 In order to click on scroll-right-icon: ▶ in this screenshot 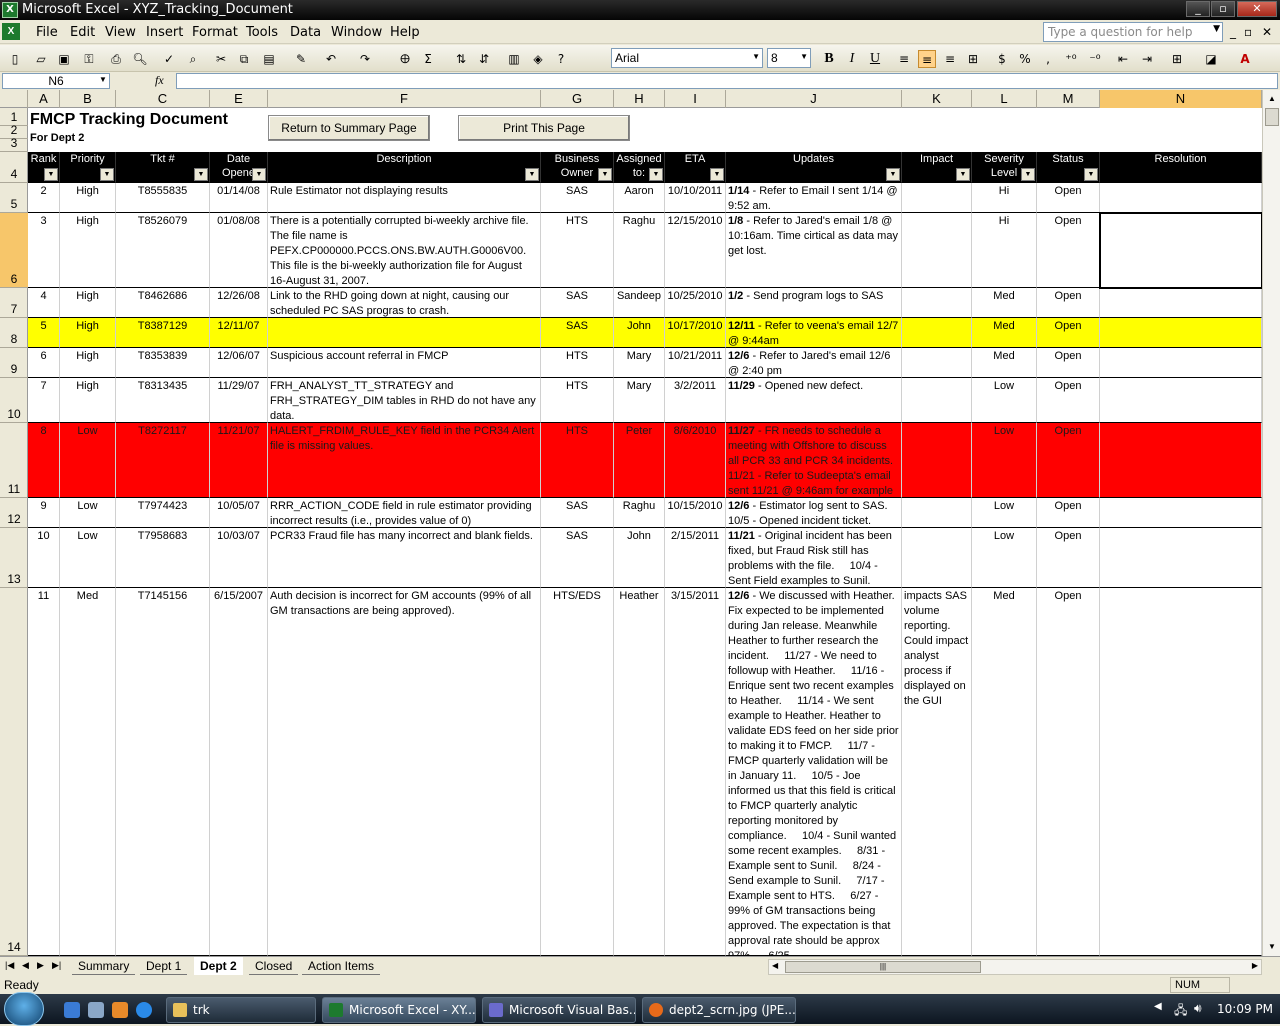, I will do `click(1255, 965)`.